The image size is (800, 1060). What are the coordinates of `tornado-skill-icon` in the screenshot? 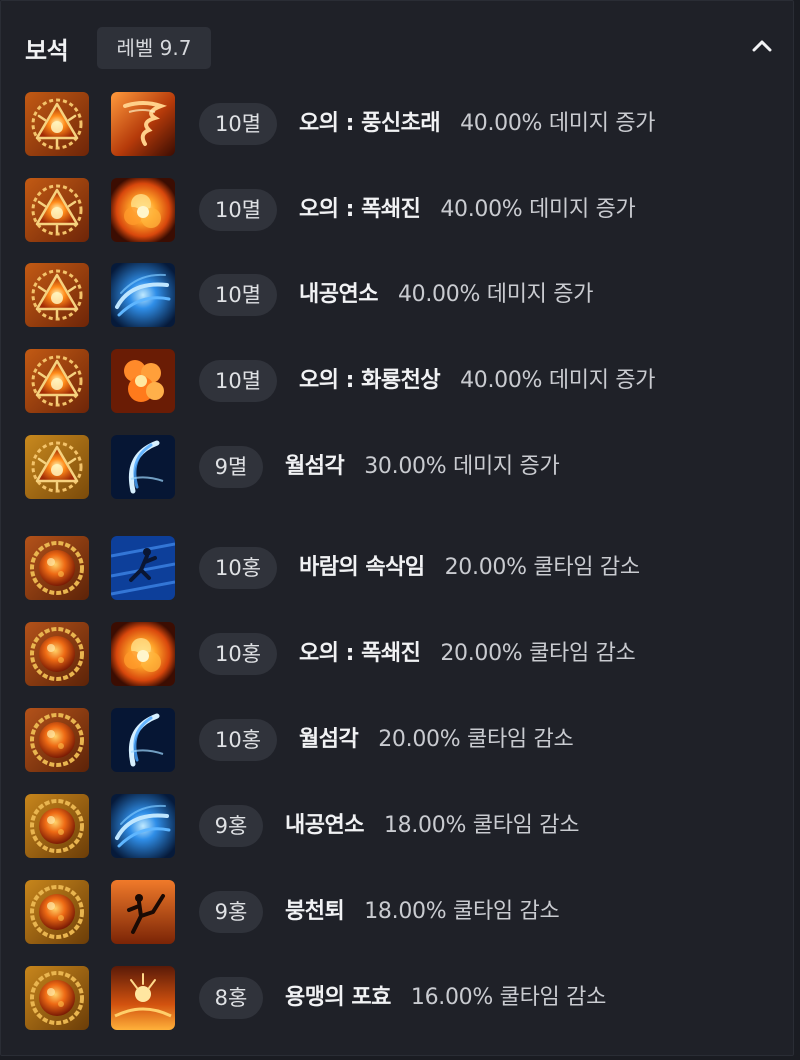 It's located at (143, 124).